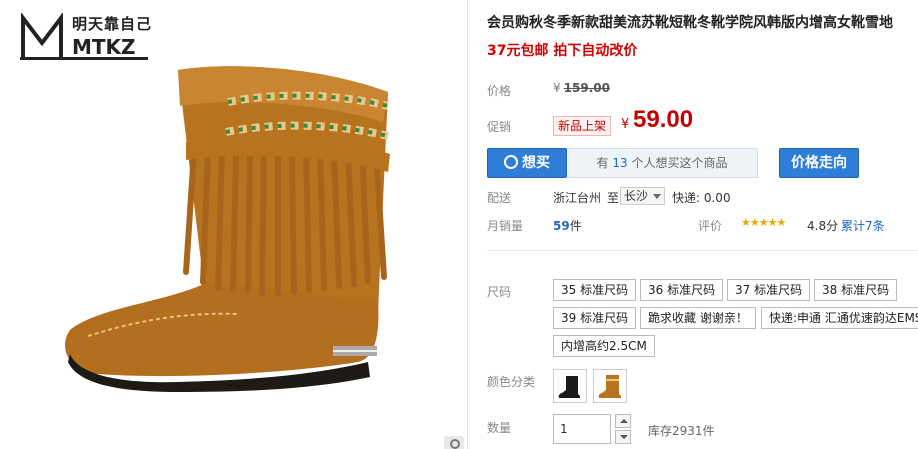 The width and height of the screenshot is (918, 449). I want to click on promo-badge: 新品上架, so click(582, 126).